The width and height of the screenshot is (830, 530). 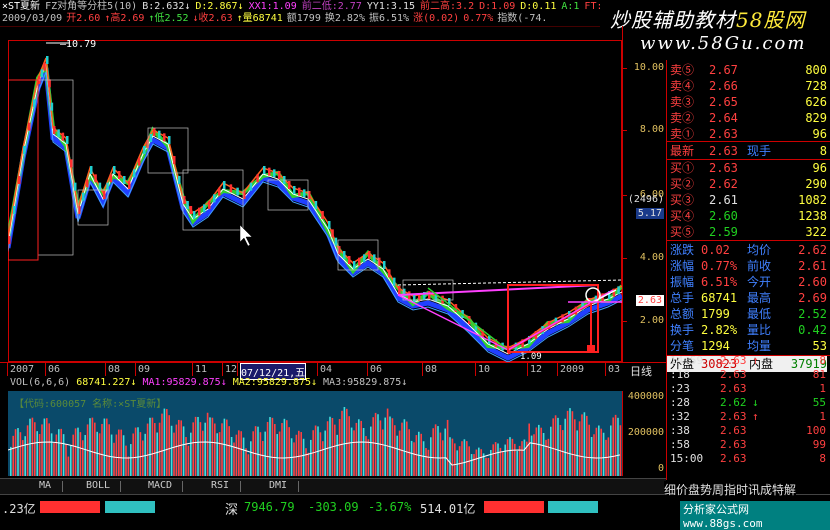 What do you see at coordinates (755, 515) in the screenshot?
I see `watermark: 分析家公式网www.88gs.com` at bounding box center [755, 515].